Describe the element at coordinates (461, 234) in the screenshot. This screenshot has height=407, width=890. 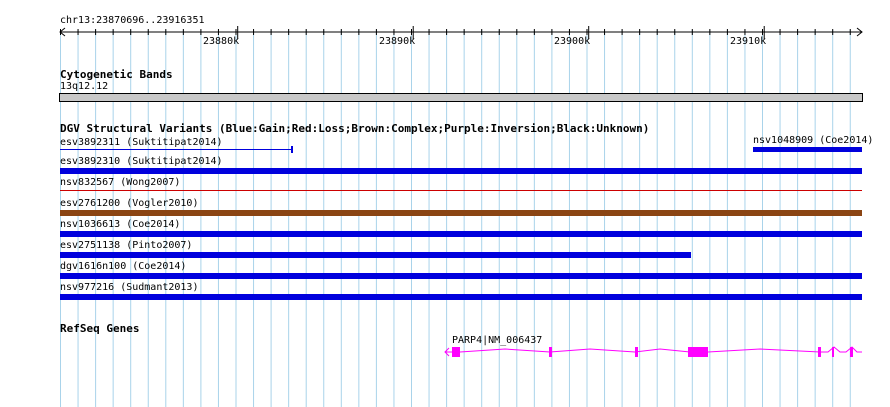
I see `feature-bar-nsv1036613` at that location.